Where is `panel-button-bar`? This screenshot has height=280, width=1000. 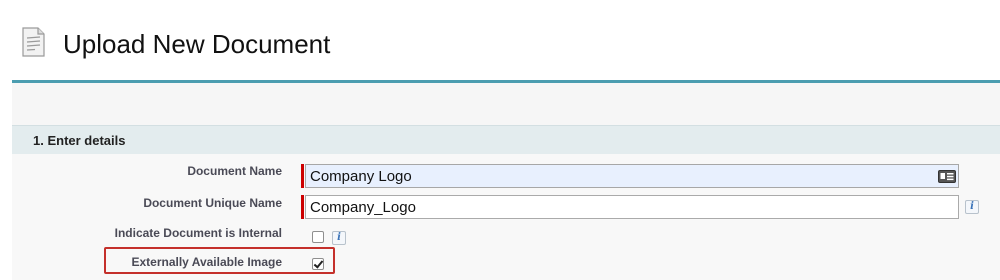 panel-button-bar is located at coordinates (506, 104).